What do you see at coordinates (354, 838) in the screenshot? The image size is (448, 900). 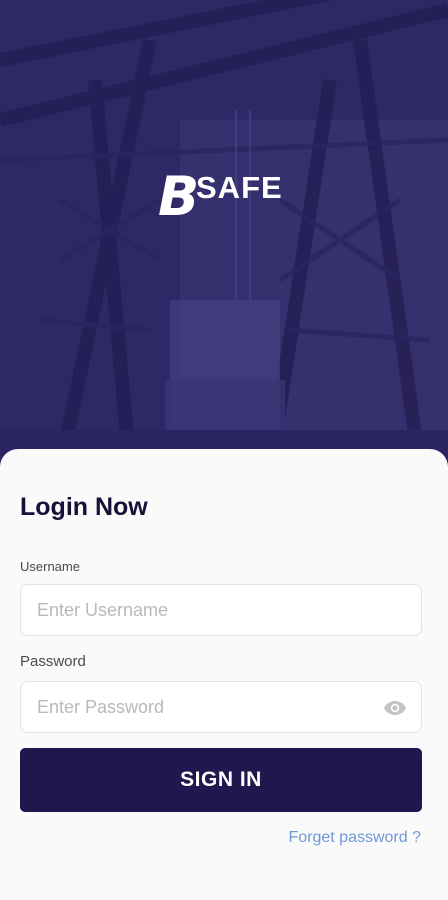 I see `forgot-password-link: Forget password ?` at bounding box center [354, 838].